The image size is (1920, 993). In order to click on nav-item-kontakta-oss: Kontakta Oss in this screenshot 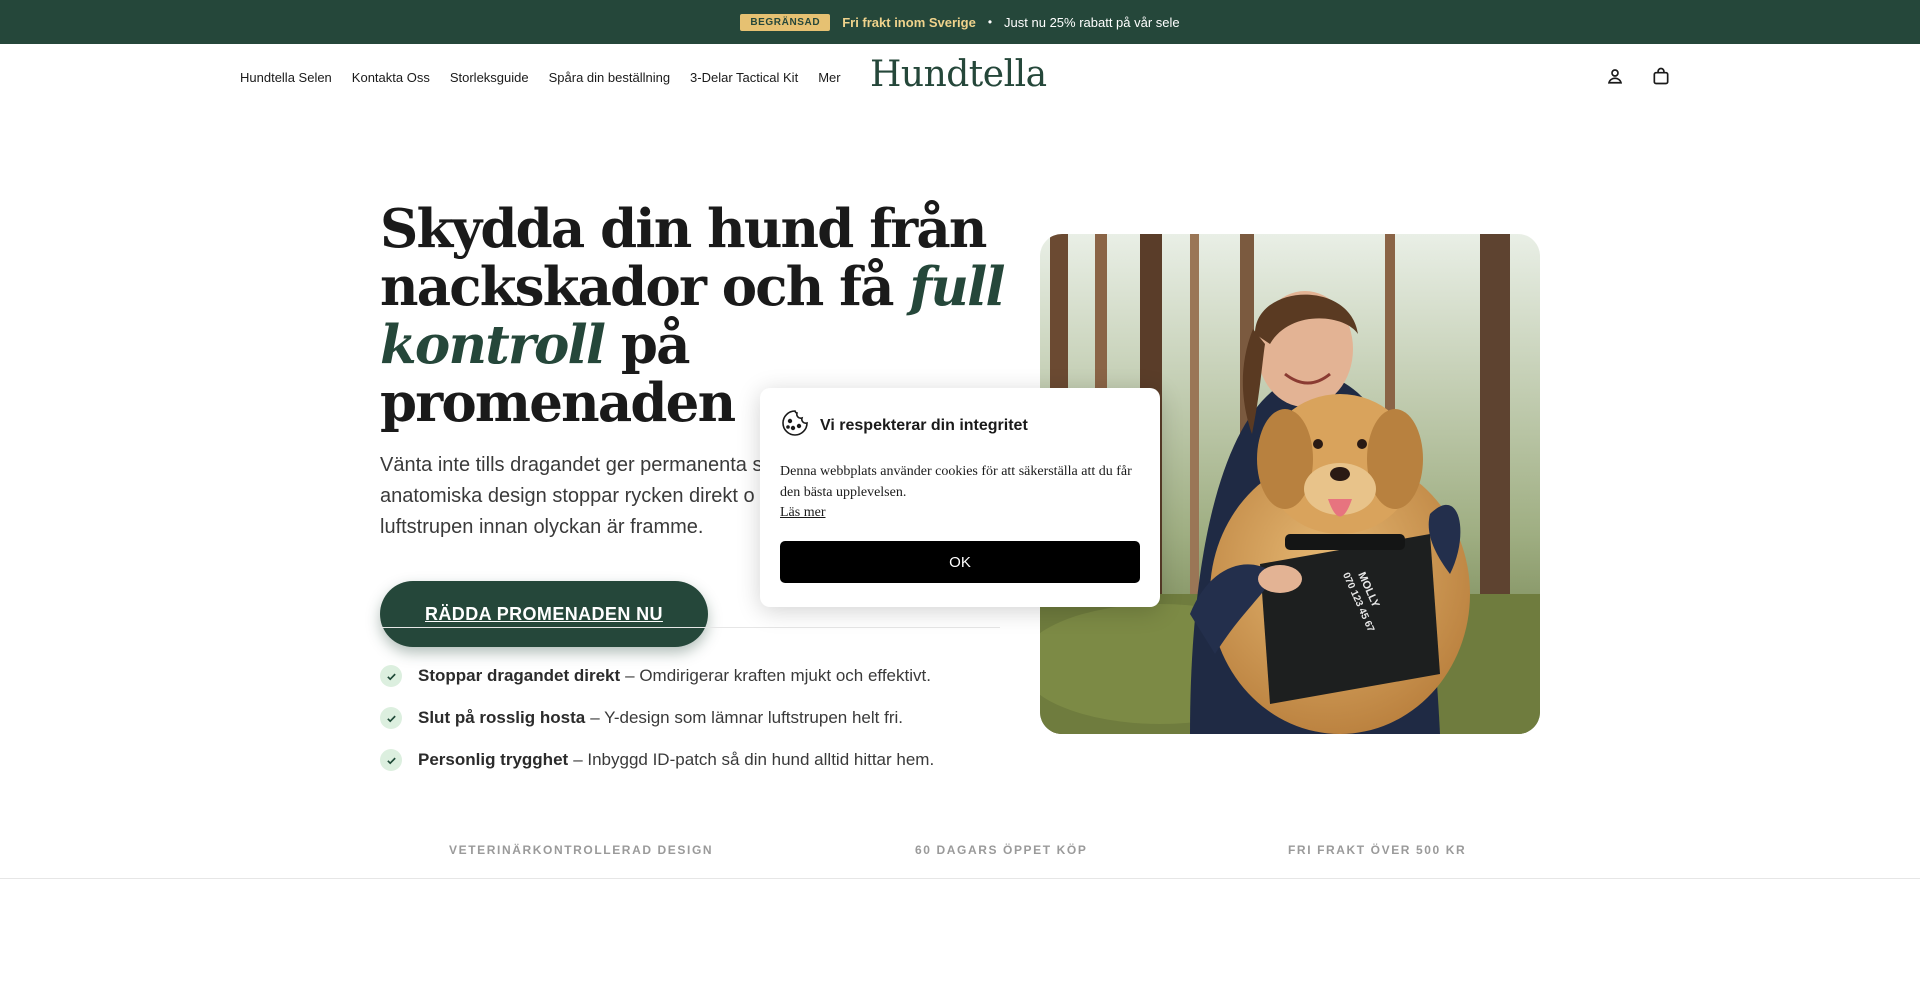, I will do `click(391, 77)`.